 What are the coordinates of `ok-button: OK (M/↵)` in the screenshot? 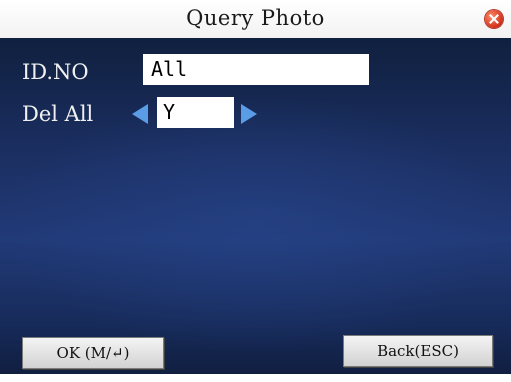 It's located at (93, 353).